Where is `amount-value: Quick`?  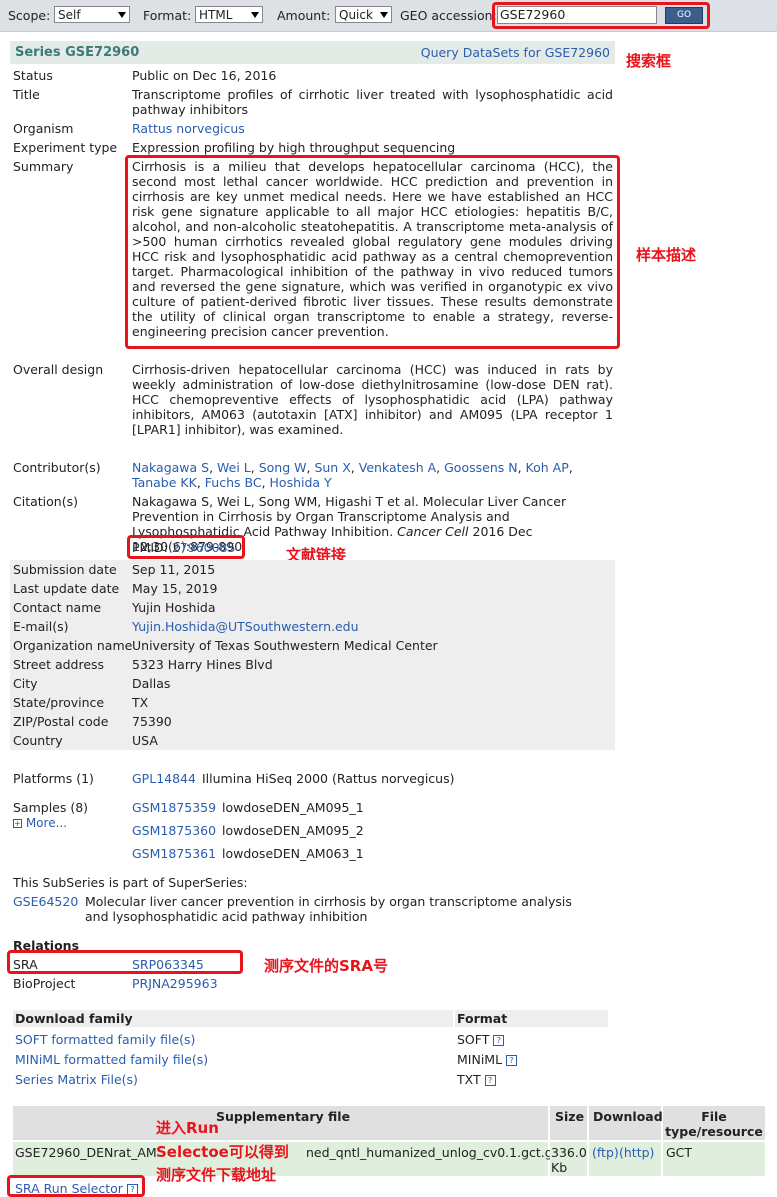 amount-value: Quick is located at coordinates (356, 15).